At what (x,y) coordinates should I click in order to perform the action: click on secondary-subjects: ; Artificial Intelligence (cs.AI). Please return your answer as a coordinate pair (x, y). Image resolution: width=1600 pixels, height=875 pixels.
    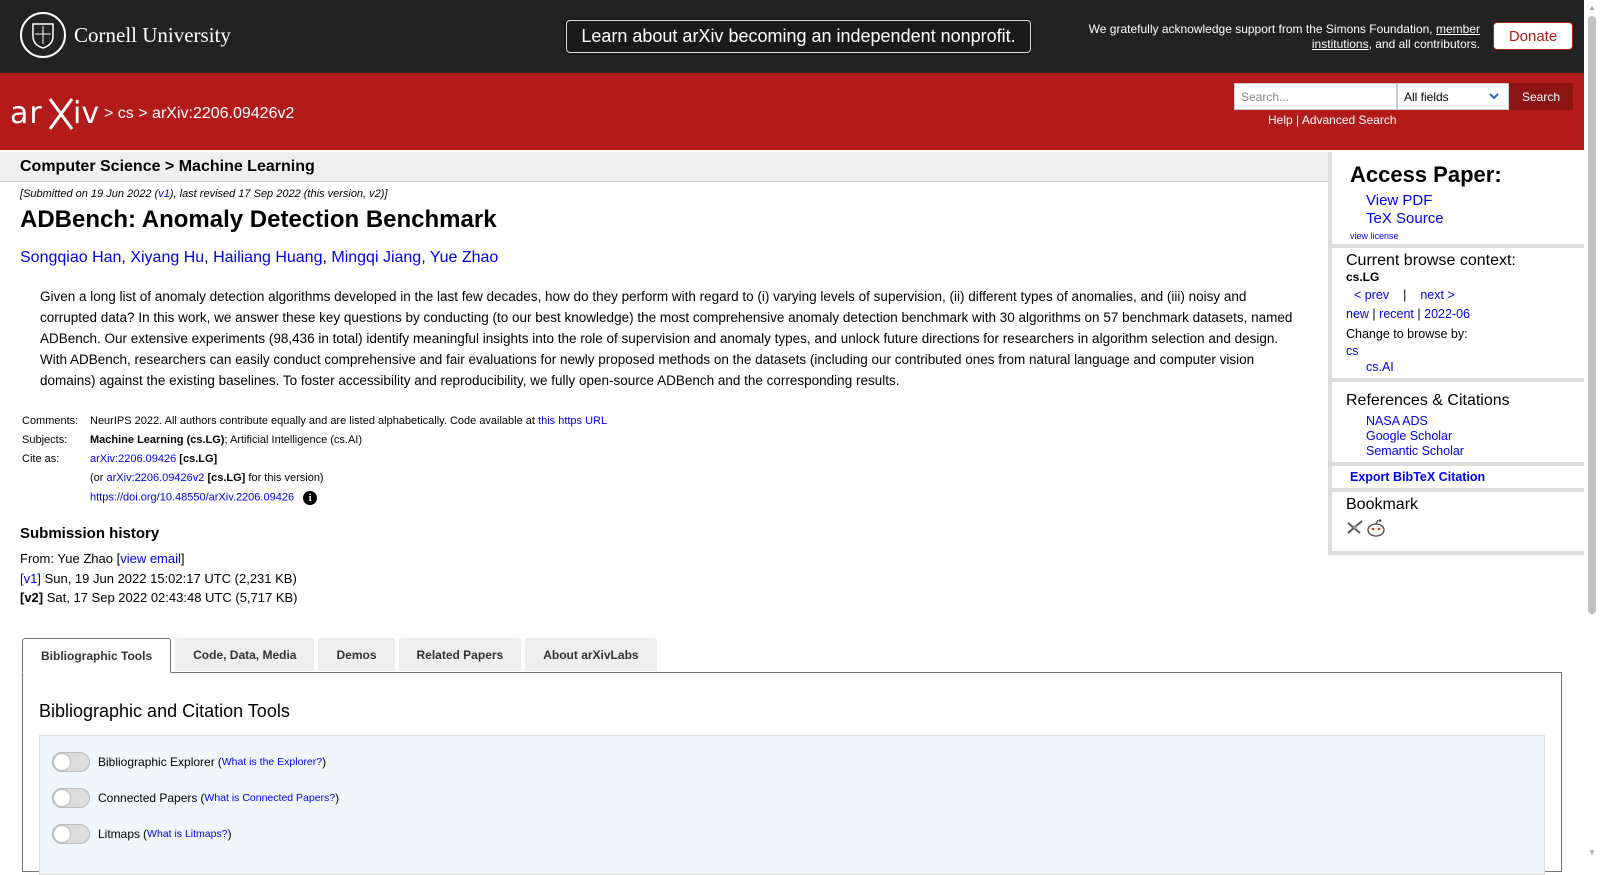
    Looking at the image, I should click on (293, 440).